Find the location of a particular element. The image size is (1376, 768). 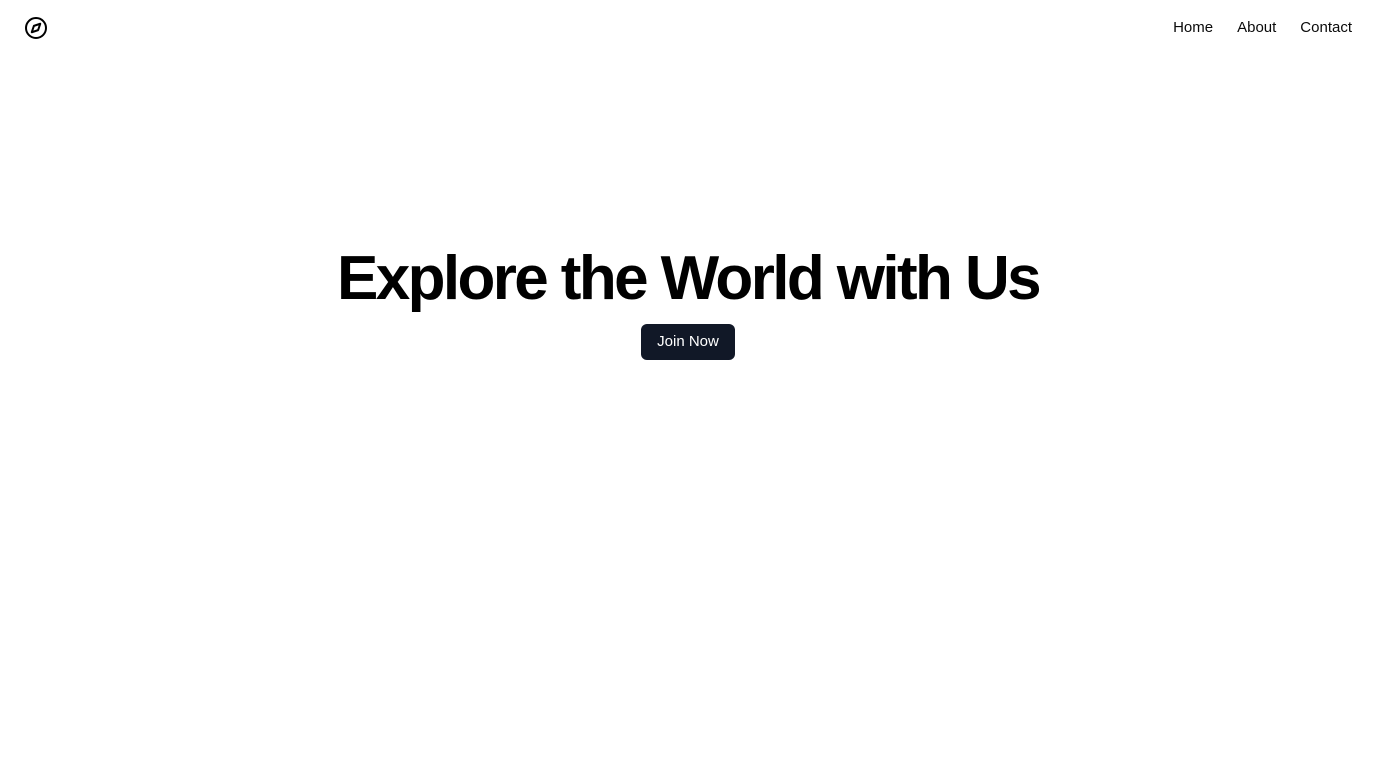

logo-link is located at coordinates (36, 28).